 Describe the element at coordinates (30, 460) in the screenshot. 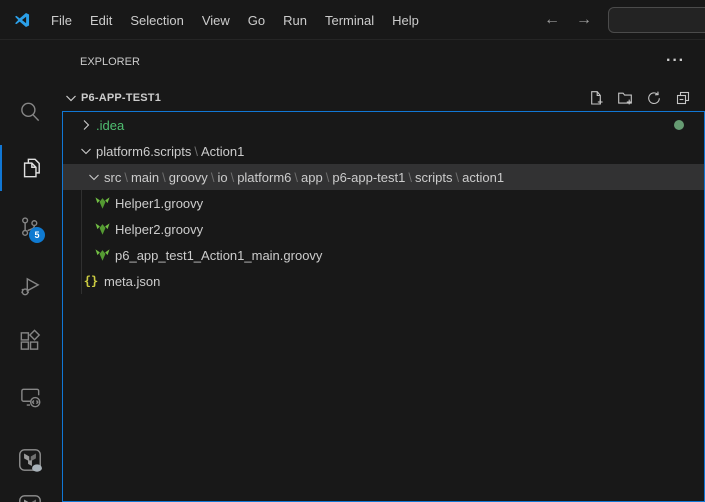

I see `platform6-scripts-icon` at that location.